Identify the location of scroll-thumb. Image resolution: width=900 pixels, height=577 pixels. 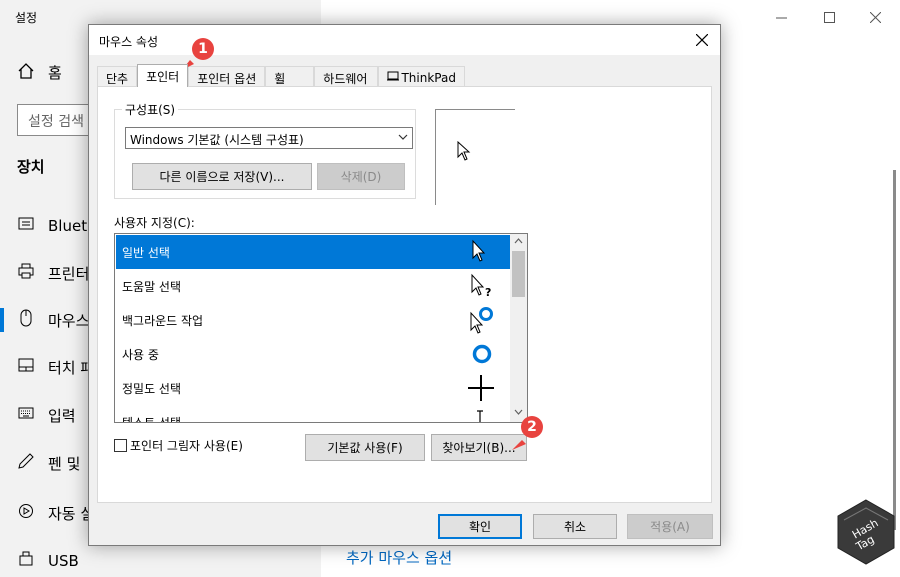
(518, 274).